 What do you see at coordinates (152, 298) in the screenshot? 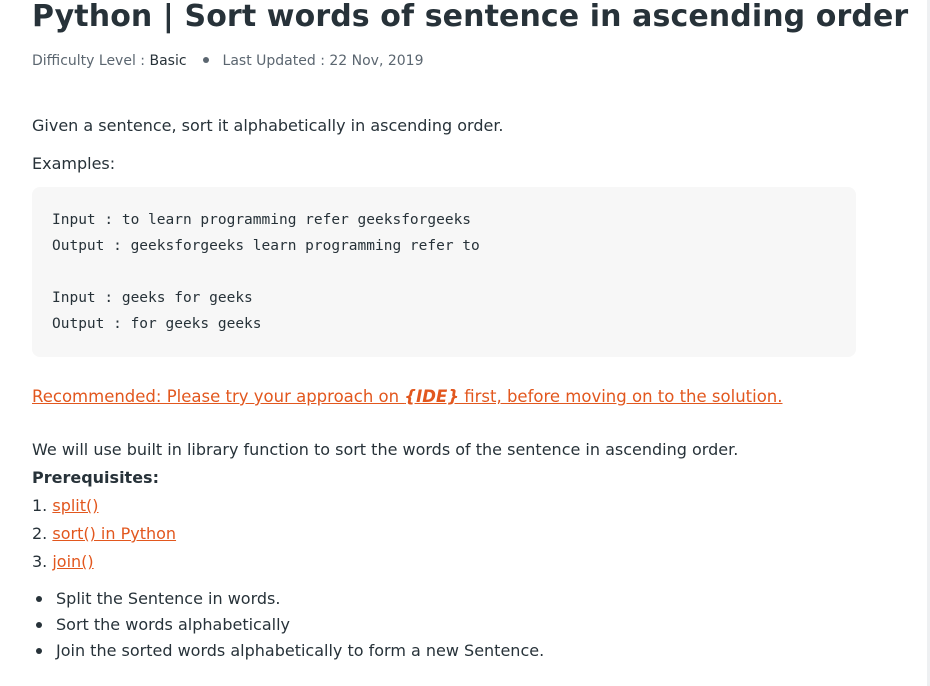
I see `code-line: Input : geeks for geeks` at bounding box center [152, 298].